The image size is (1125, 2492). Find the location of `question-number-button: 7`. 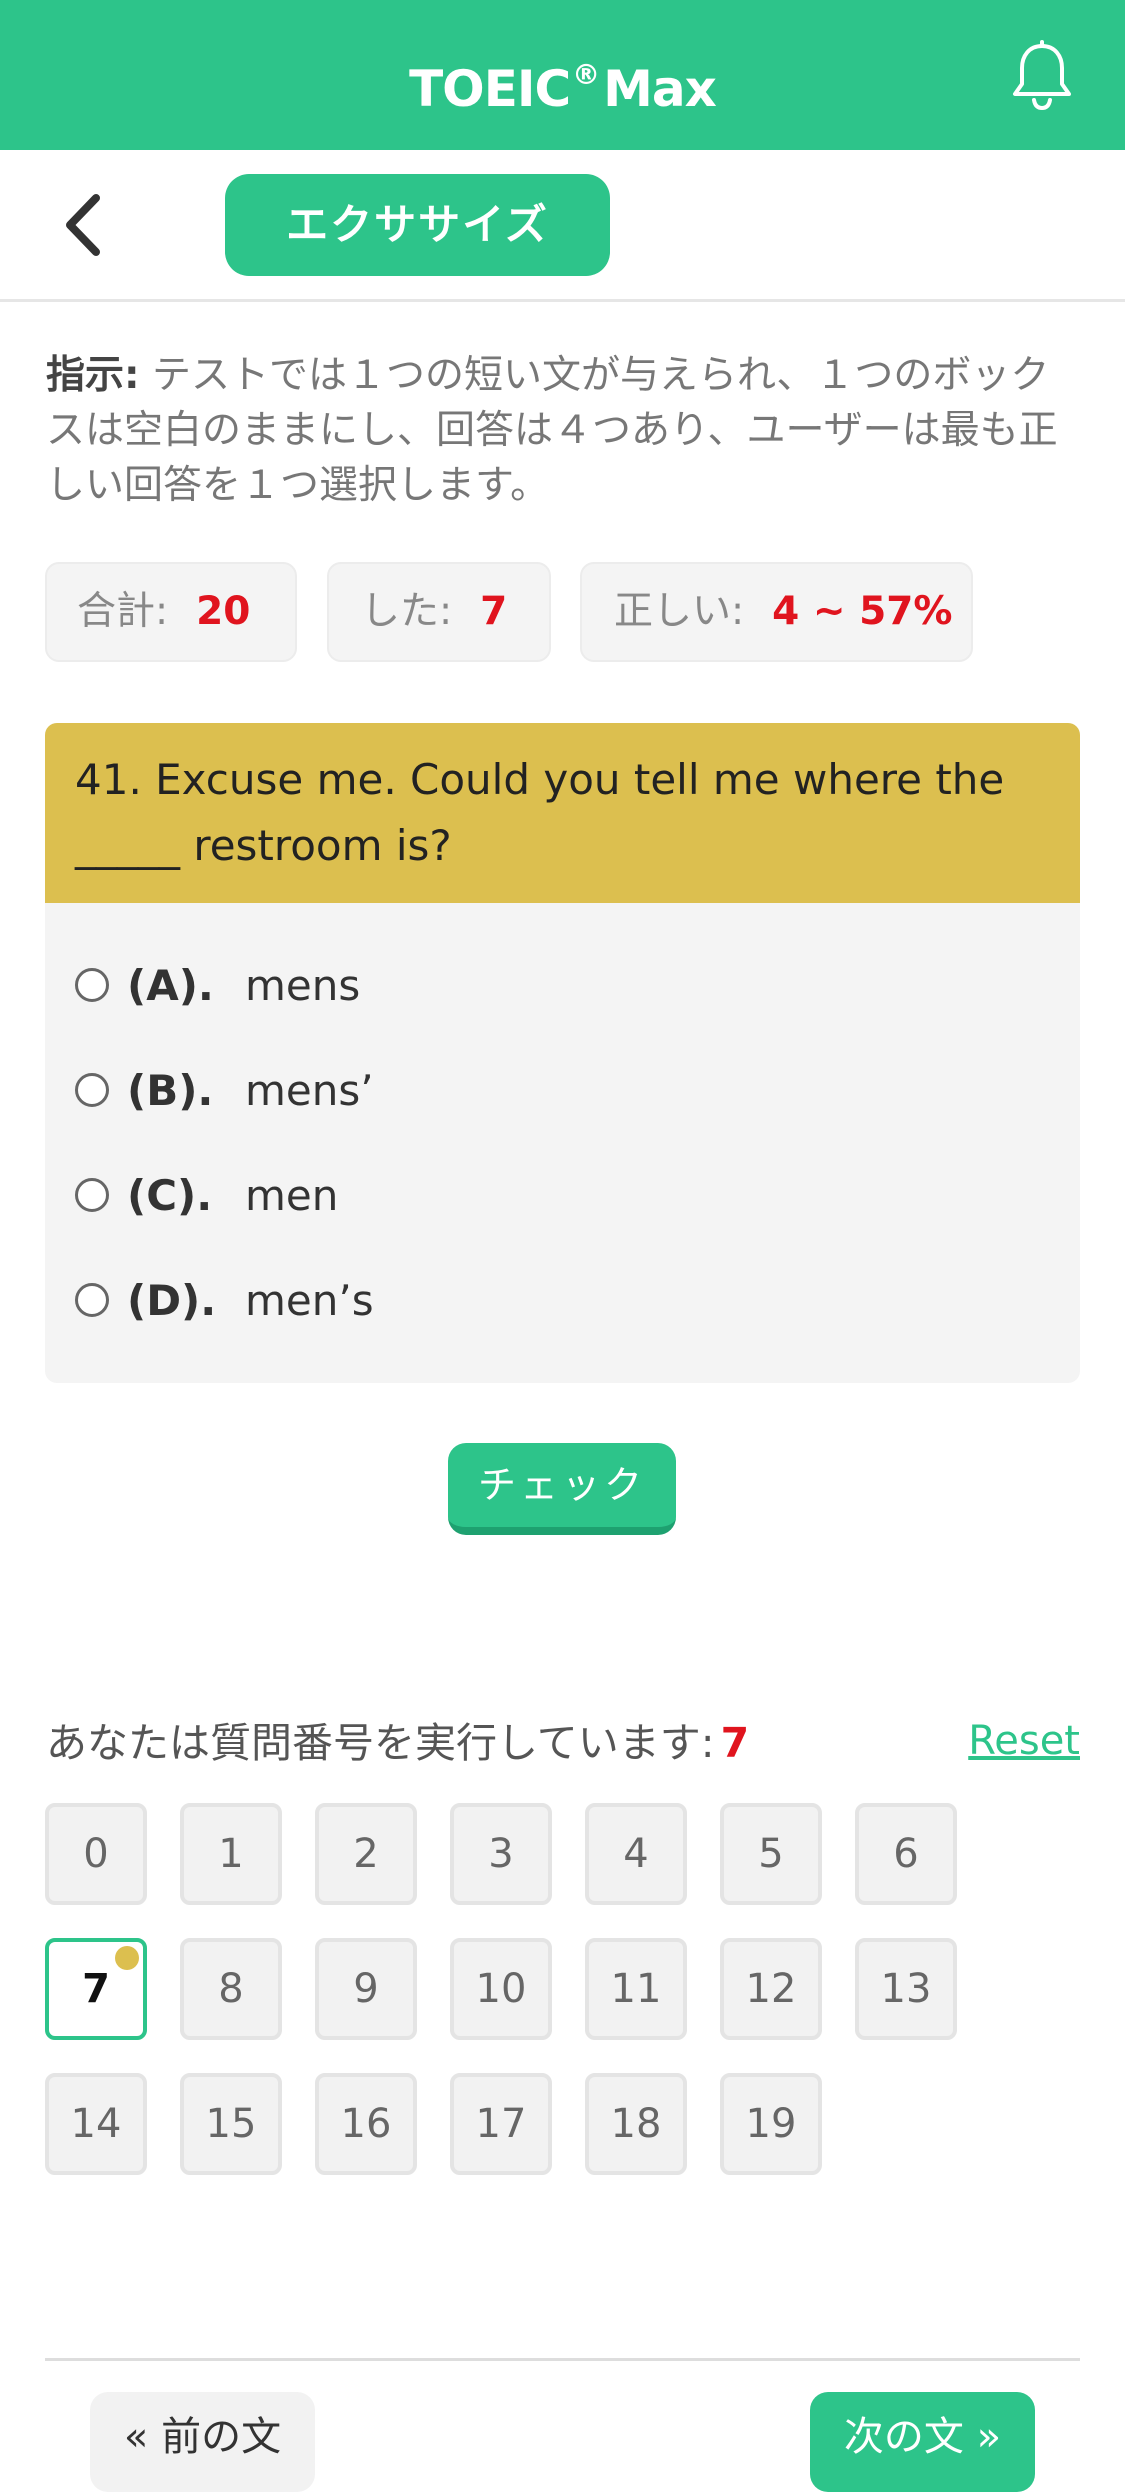

question-number-button: 7 is located at coordinates (96, 1989).